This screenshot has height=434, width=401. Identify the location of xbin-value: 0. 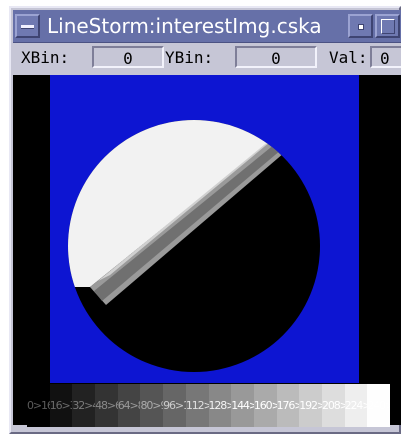
(128, 57).